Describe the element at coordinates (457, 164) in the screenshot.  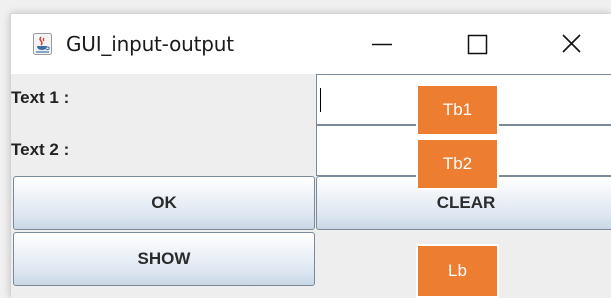
I see `tb2-annotation: Tb2` at that location.